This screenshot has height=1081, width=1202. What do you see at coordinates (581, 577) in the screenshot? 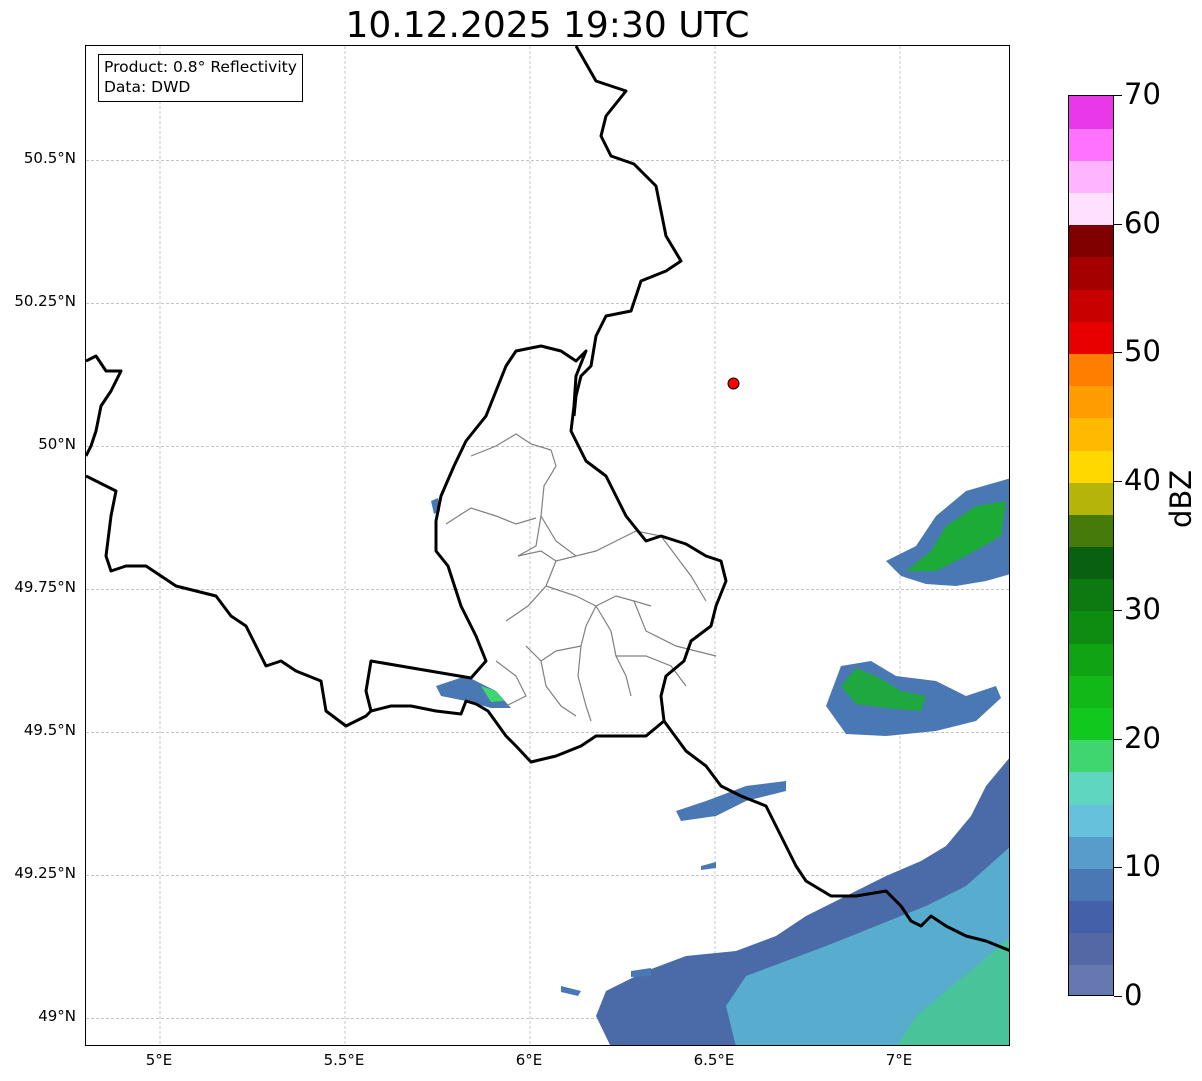
I see `canton-boundaries` at bounding box center [581, 577].